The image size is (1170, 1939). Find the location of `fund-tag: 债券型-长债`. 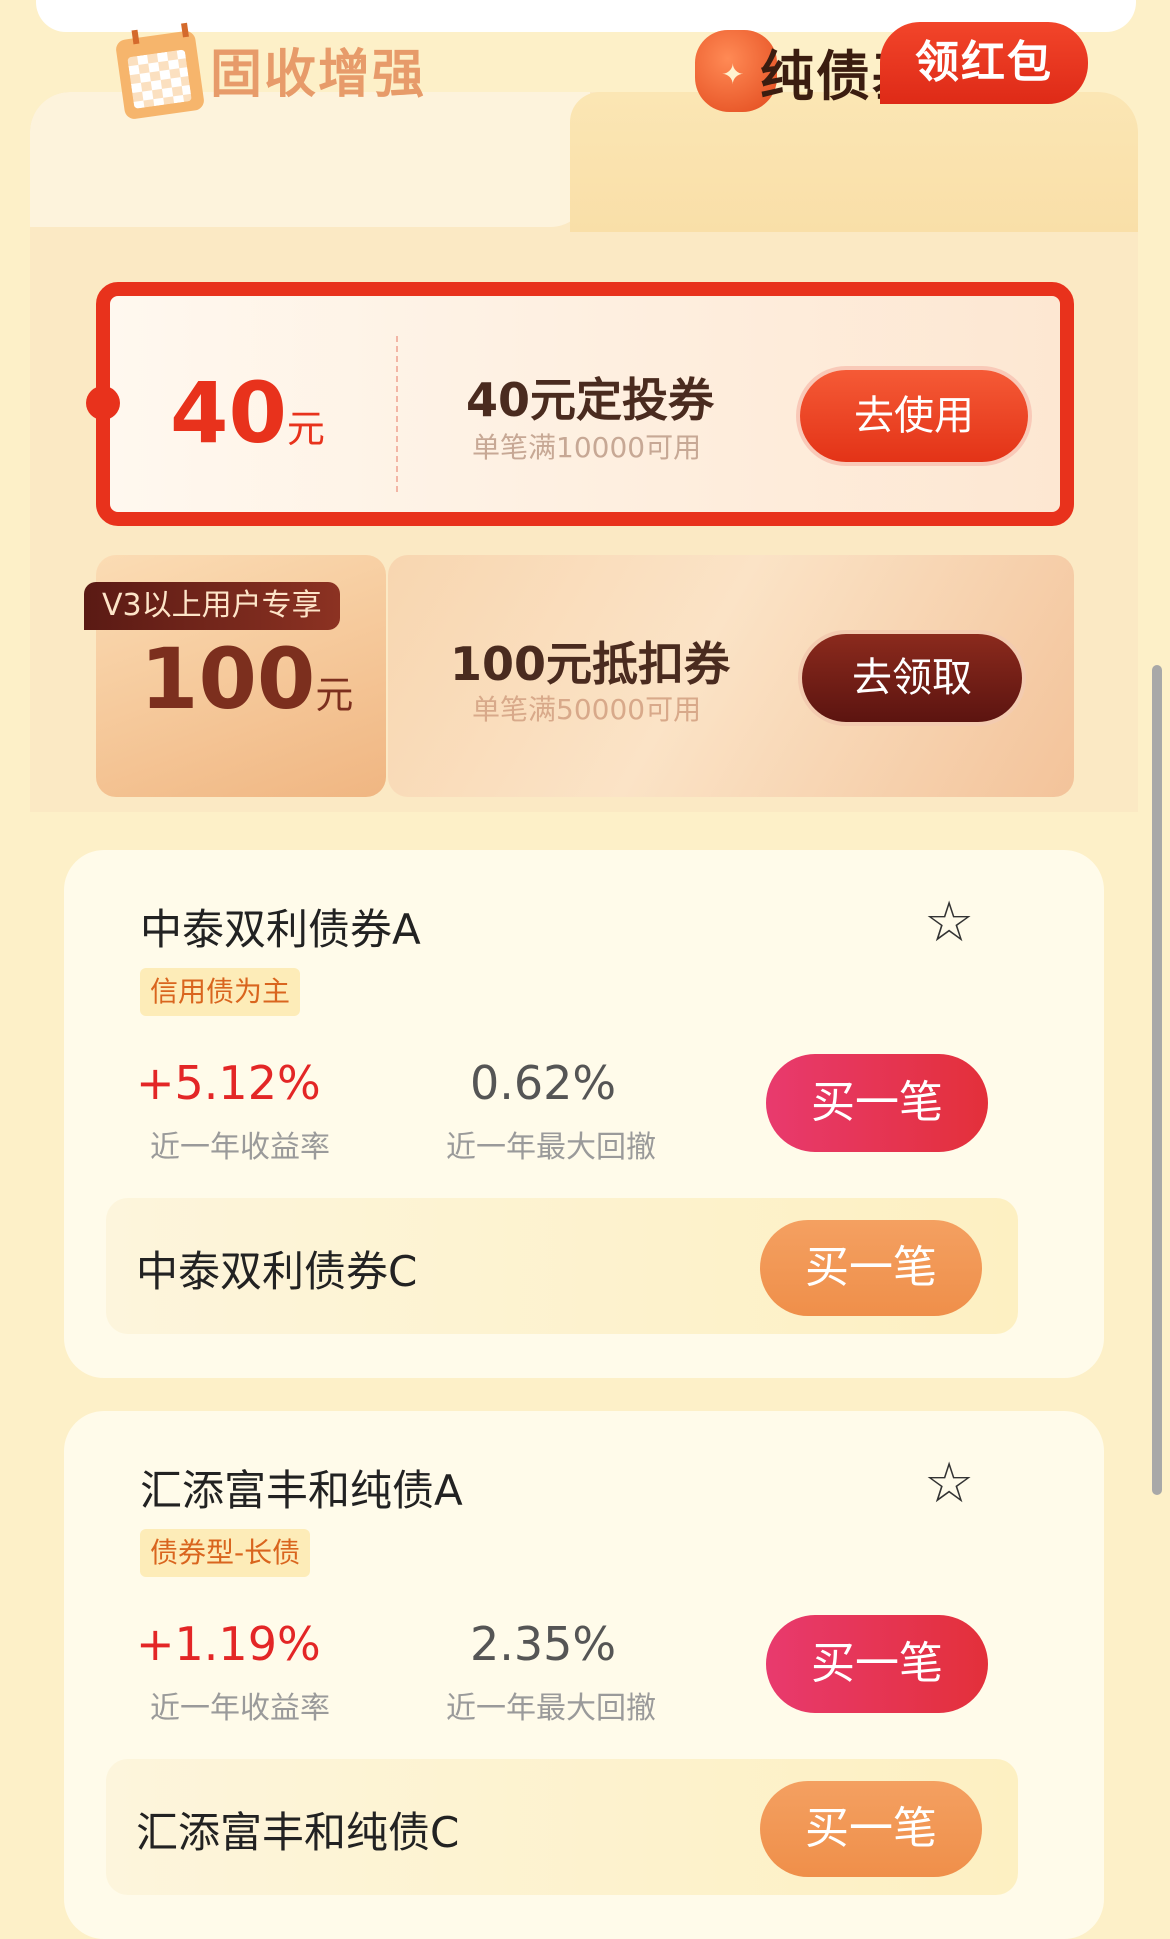

fund-tag: 债券型-长债 is located at coordinates (225, 1553).